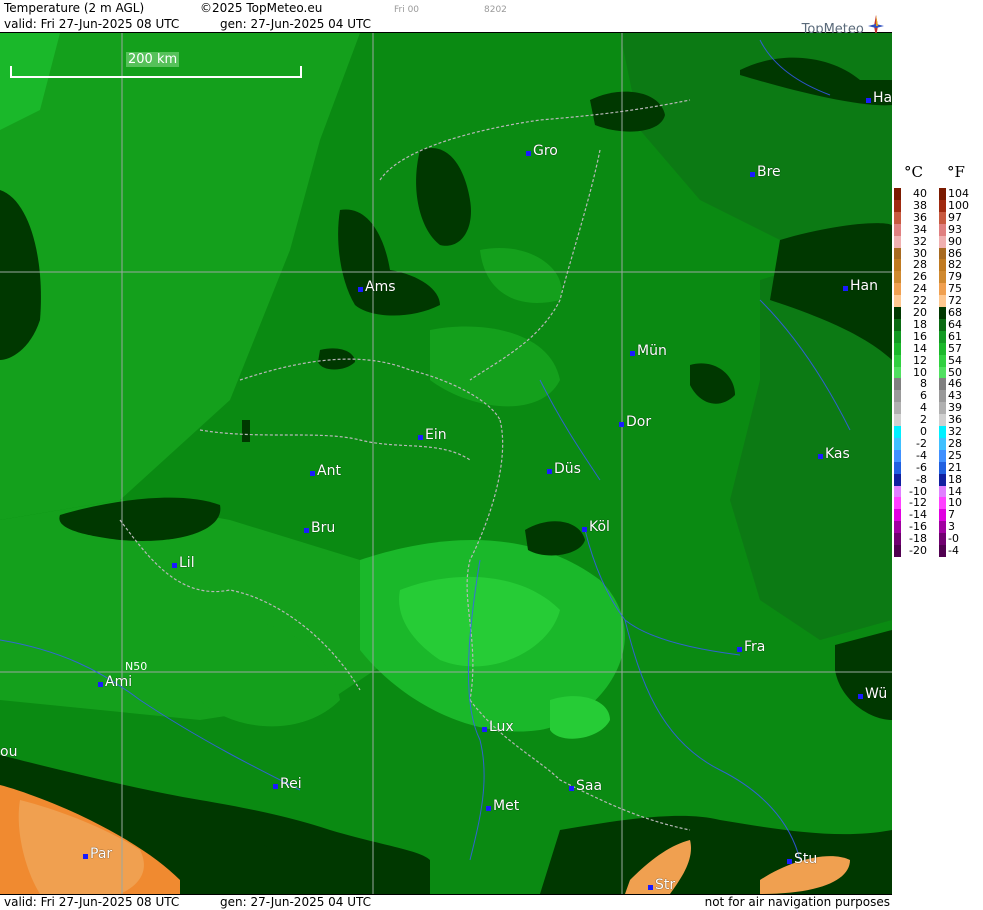 The height and width of the screenshot is (910, 983). What do you see at coordinates (183, 563) in the screenshot?
I see `city-label: Lil` at bounding box center [183, 563].